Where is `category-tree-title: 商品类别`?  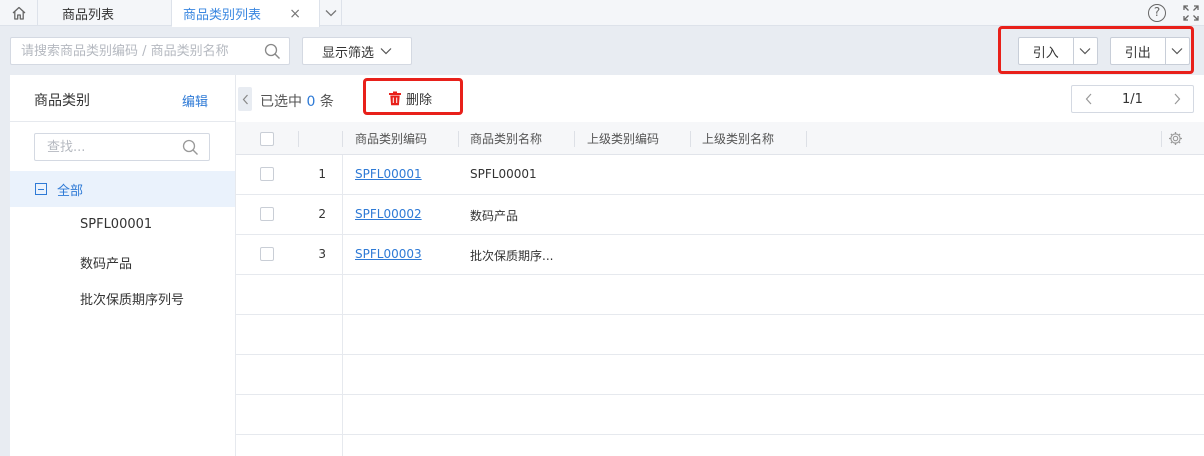 category-tree-title: 商品类别 is located at coordinates (62, 101).